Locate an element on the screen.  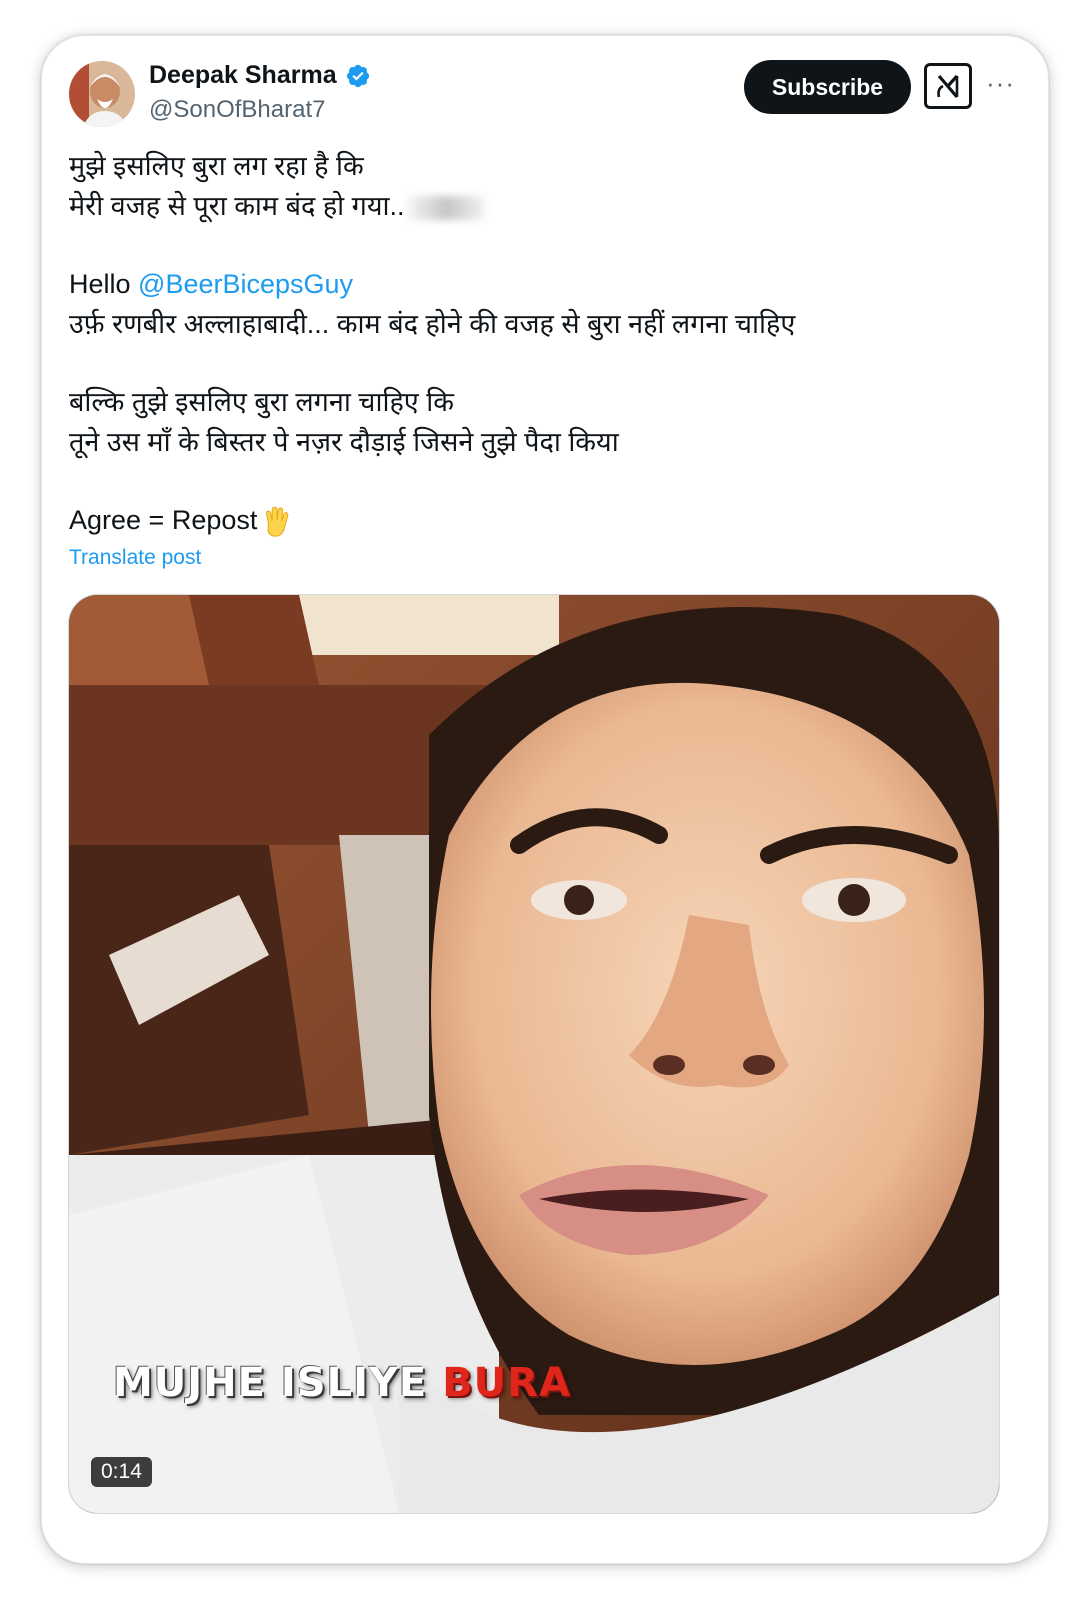
post-line-text: Agree = Repost is located at coordinates (163, 520).